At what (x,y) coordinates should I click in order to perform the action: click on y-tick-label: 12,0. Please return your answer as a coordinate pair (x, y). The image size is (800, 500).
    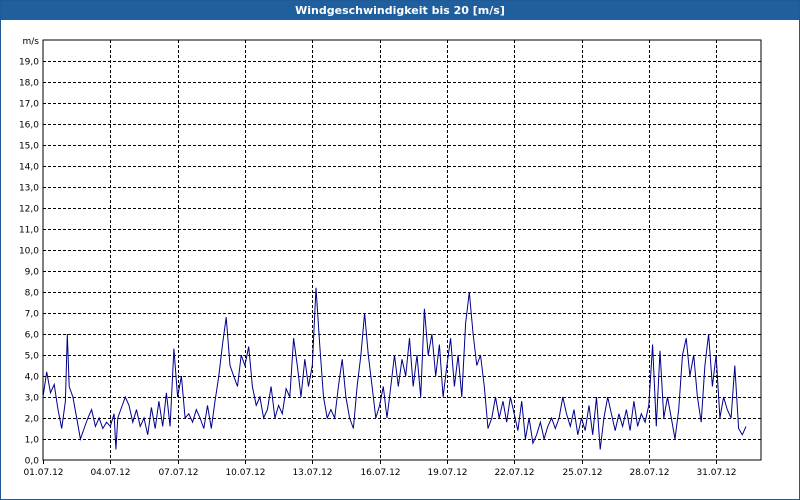
    Looking at the image, I should click on (29, 210).